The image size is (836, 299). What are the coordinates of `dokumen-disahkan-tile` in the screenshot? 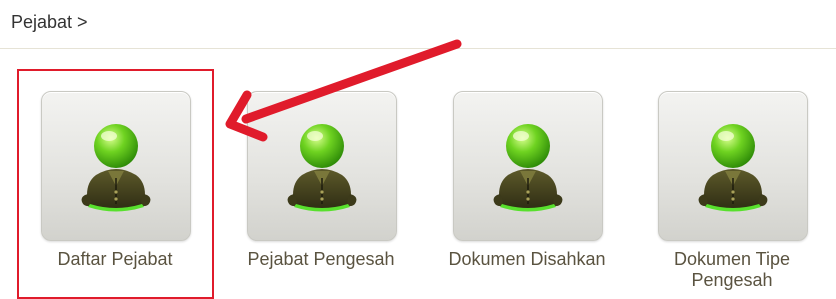 It's located at (528, 166).